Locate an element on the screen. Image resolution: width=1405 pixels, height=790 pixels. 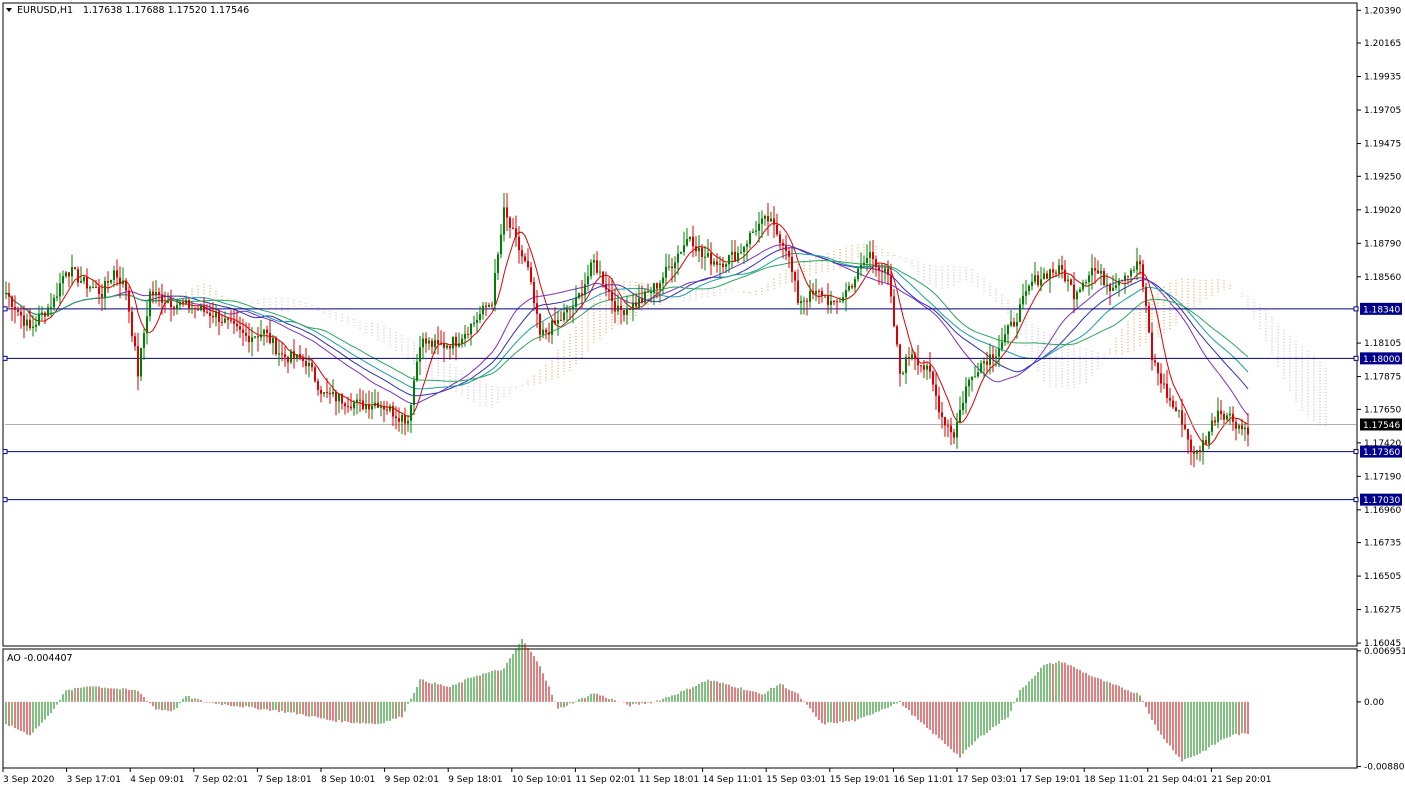
level-price-label: 1.17030 is located at coordinates (1381, 501).